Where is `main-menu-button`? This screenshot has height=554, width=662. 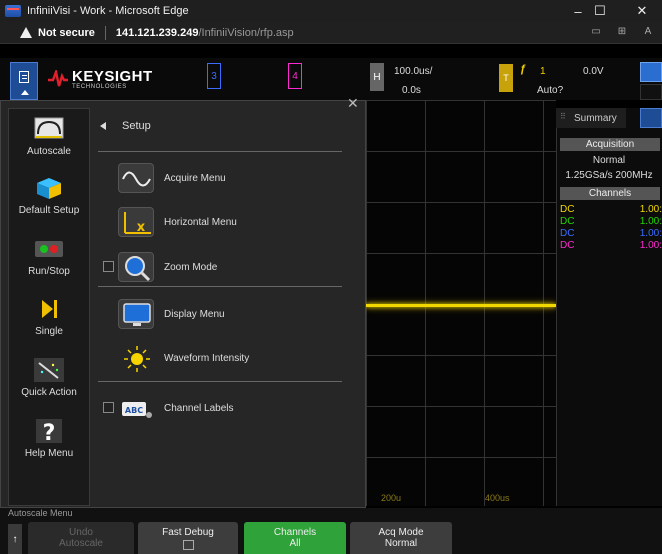 main-menu-button is located at coordinates (24, 81).